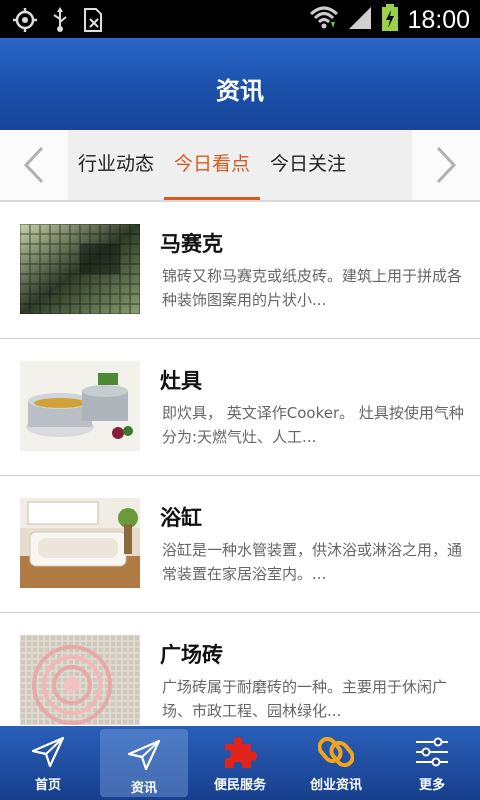  I want to click on nav-startup-news: 创业资讯, so click(336, 763).